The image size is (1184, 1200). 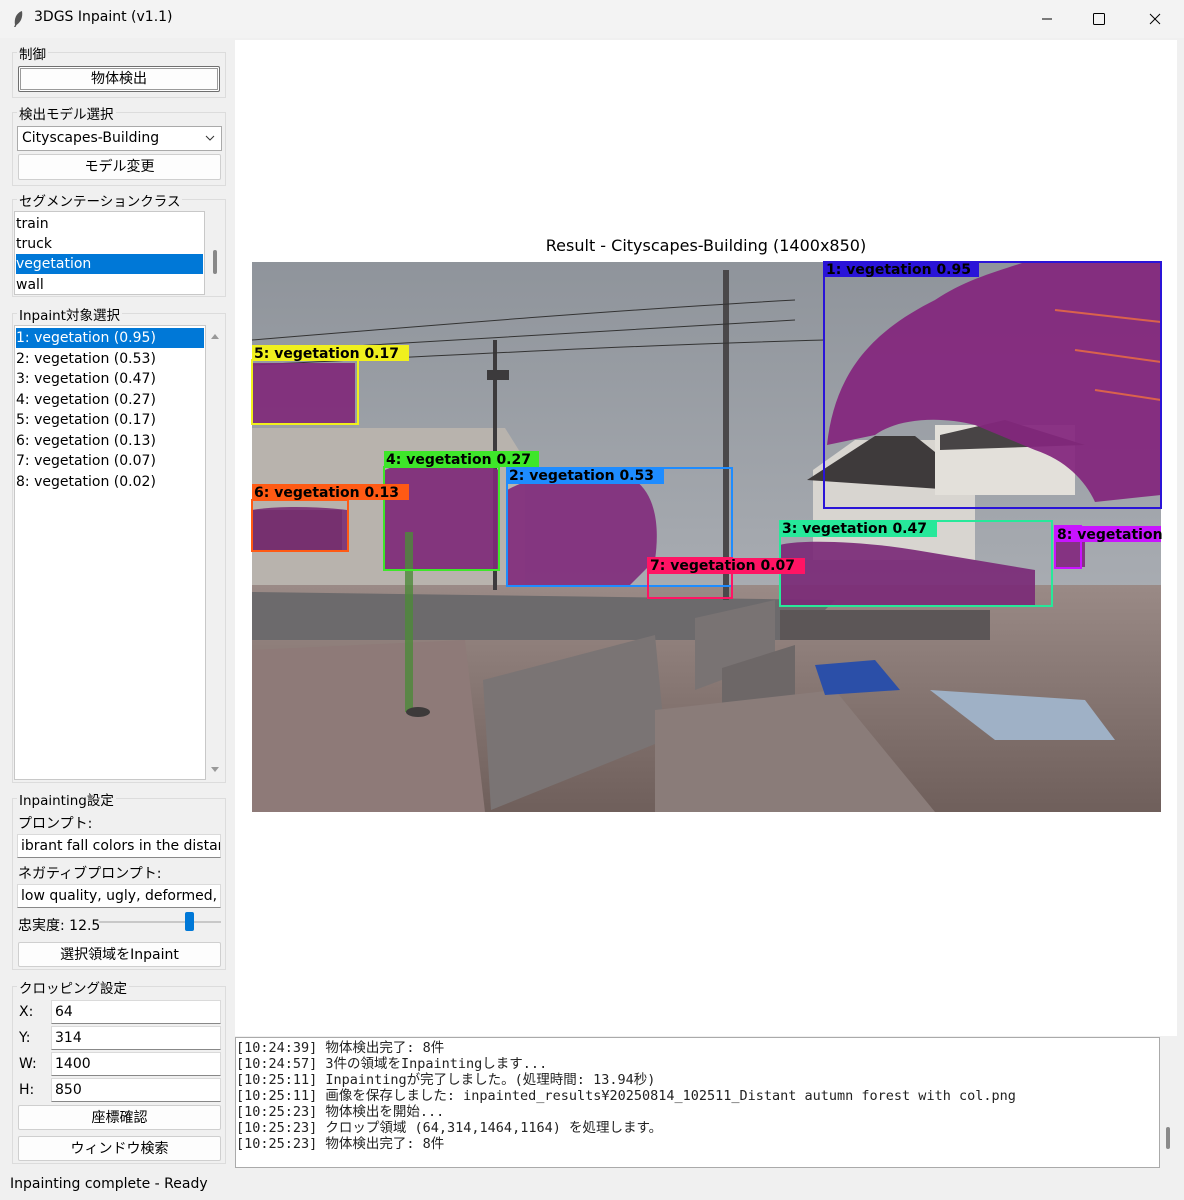 I want to click on crop-h-input: 850, so click(x=136, y=1090).